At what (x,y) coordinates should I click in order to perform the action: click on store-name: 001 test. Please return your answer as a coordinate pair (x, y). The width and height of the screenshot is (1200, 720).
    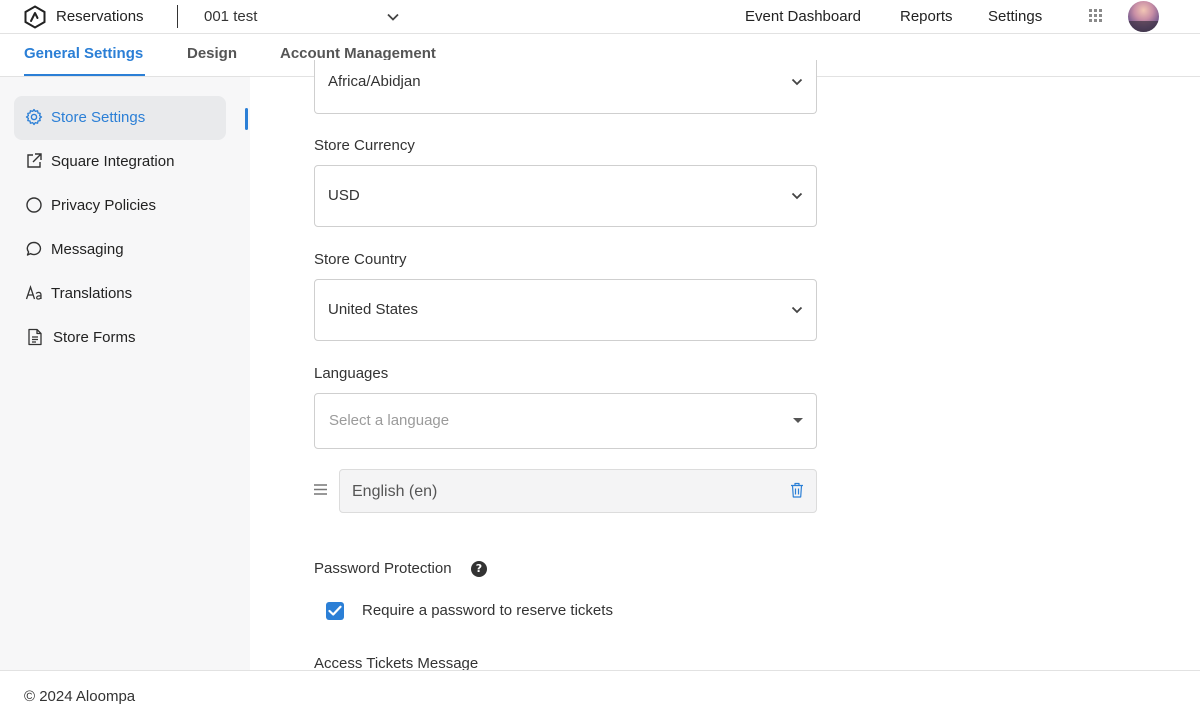
    Looking at the image, I should click on (231, 16).